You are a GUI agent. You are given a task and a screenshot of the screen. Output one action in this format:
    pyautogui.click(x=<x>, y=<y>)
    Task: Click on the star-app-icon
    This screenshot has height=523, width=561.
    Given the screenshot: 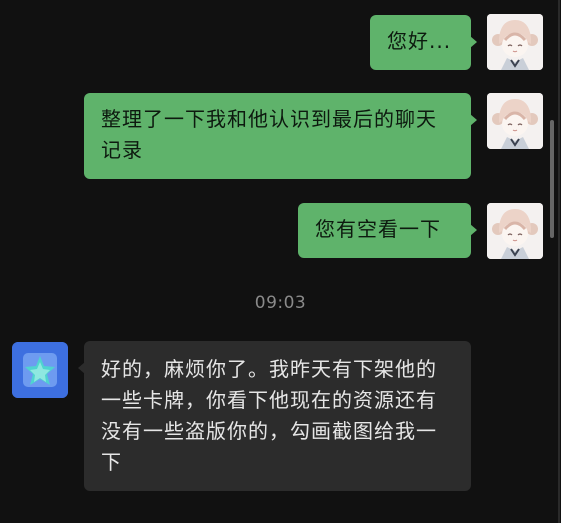 What is the action you would take?
    pyautogui.click(x=40, y=370)
    